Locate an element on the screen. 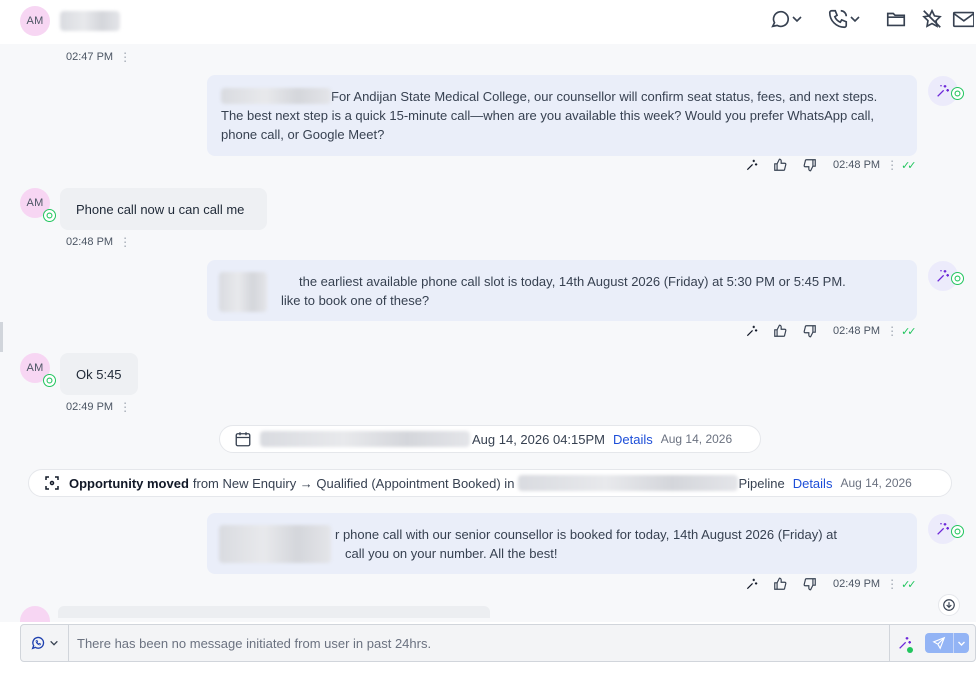 The height and width of the screenshot is (682, 976). header-actions is located at coordinates (868, 19).